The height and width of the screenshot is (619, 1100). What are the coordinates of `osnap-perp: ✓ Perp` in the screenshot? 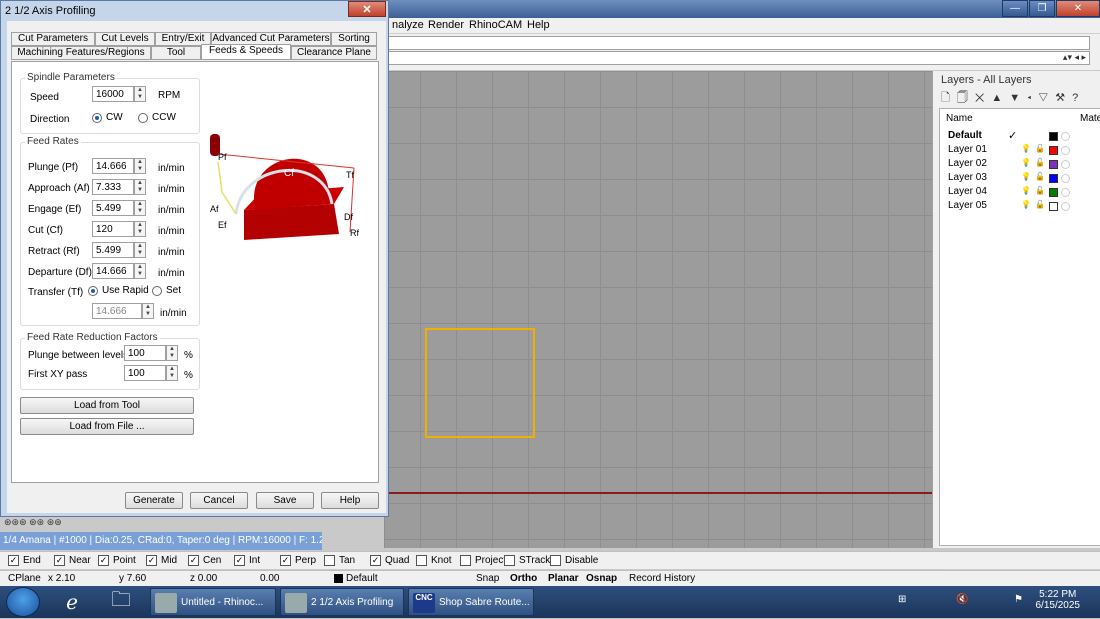 It's located at (298, 560).